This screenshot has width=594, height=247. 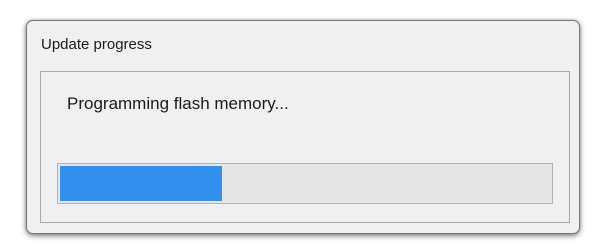 What do you see at coordinates (96, 44) in the screenshot?
I see `window-title: Update progress` at bounding box center [96, 44].